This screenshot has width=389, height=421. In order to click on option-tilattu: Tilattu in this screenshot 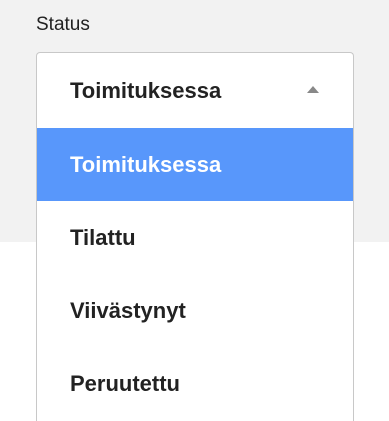, I will do `click(195, 237)`.